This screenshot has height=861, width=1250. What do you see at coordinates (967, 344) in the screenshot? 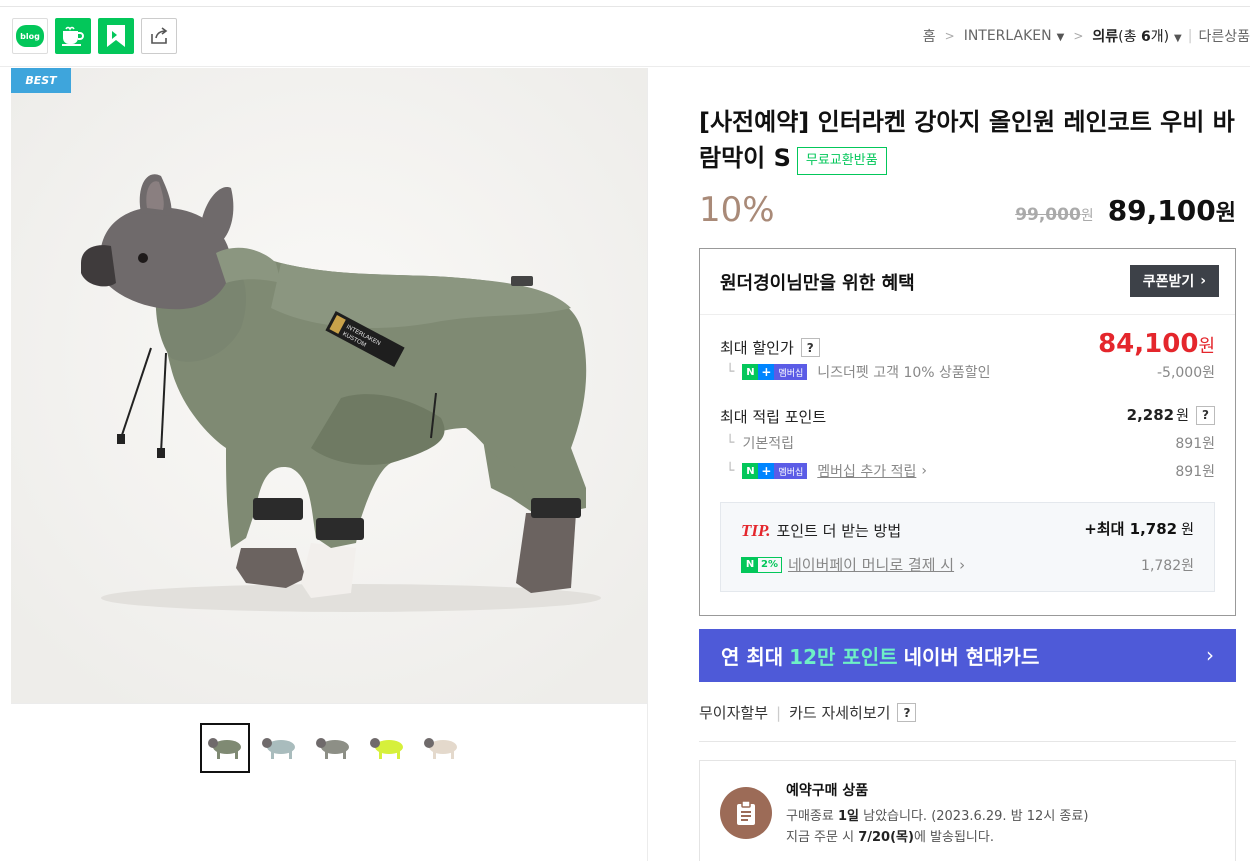
I see `max-discount-row: 최대 할인가? 84,100원` at bounding box center [967, 344].